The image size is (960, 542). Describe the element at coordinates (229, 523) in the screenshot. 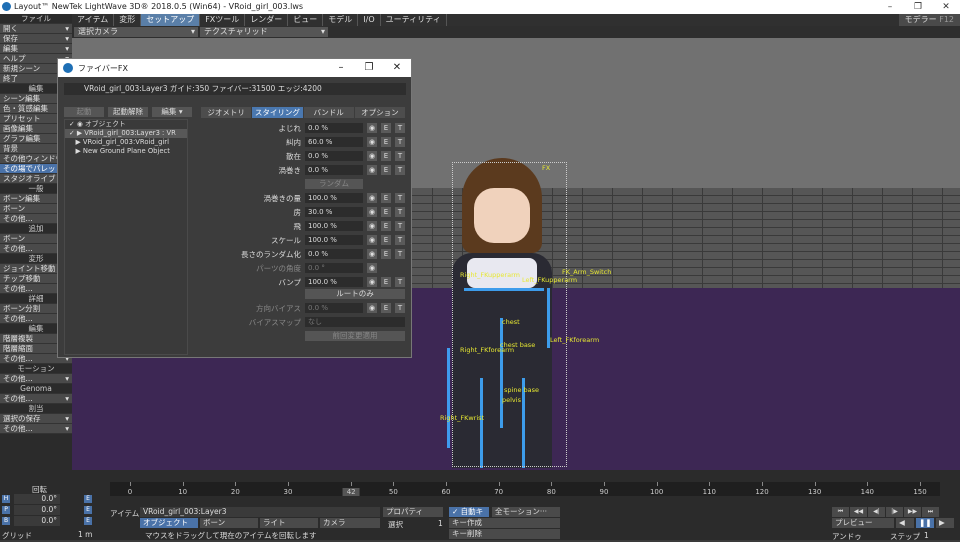

I see `bones-mode-button: ボーン` at that location.